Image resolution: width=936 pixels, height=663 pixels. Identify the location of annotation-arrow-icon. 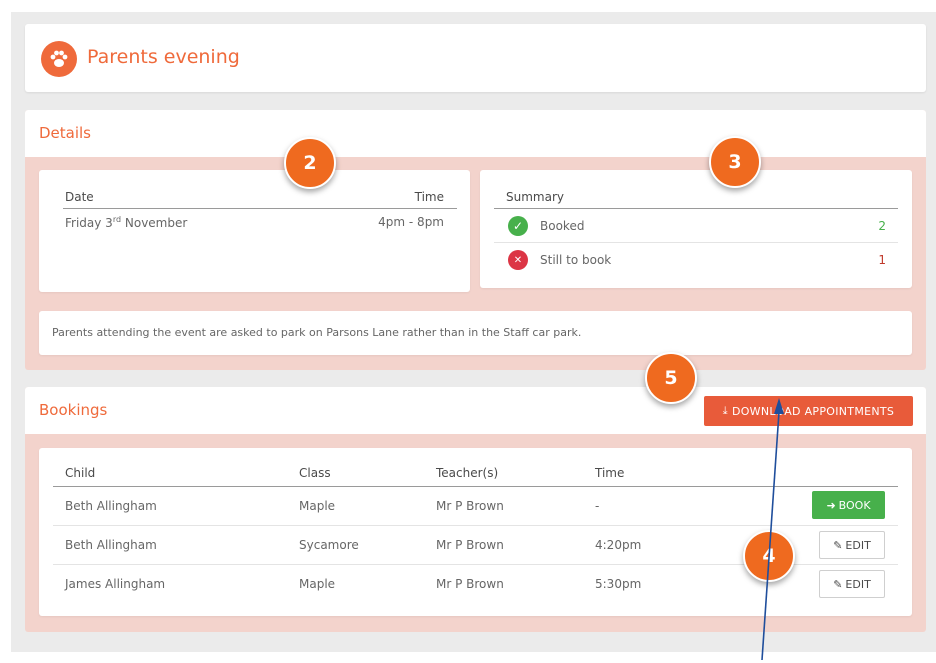
(772, 529).